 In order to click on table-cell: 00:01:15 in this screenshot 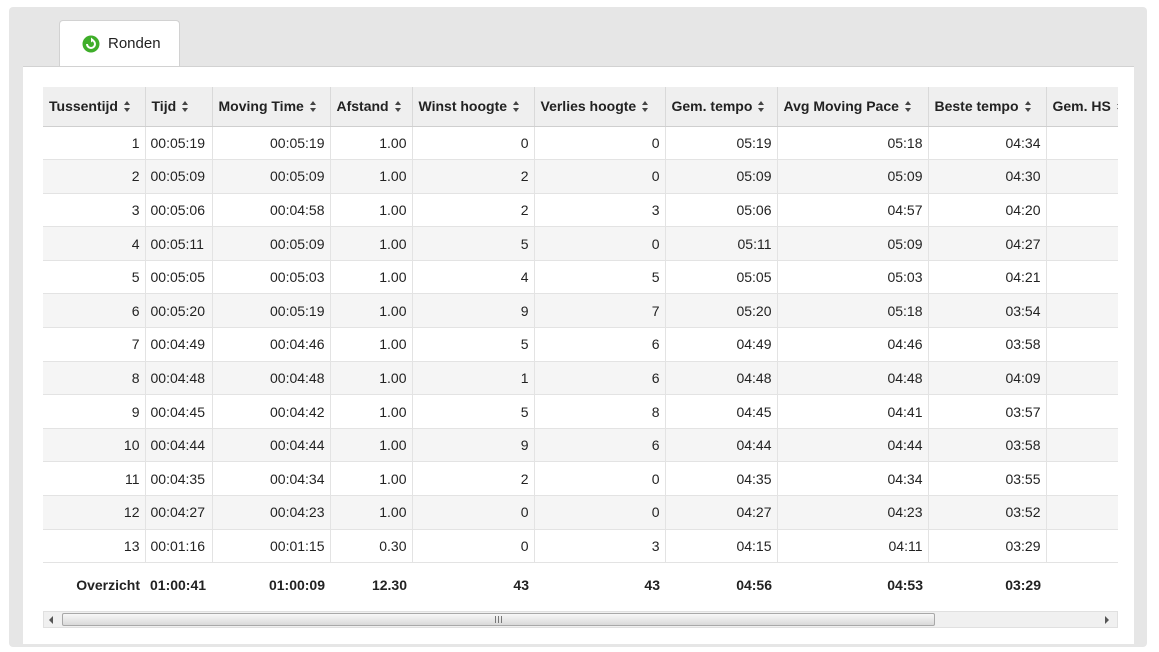, I will do `click(271, 546)`.